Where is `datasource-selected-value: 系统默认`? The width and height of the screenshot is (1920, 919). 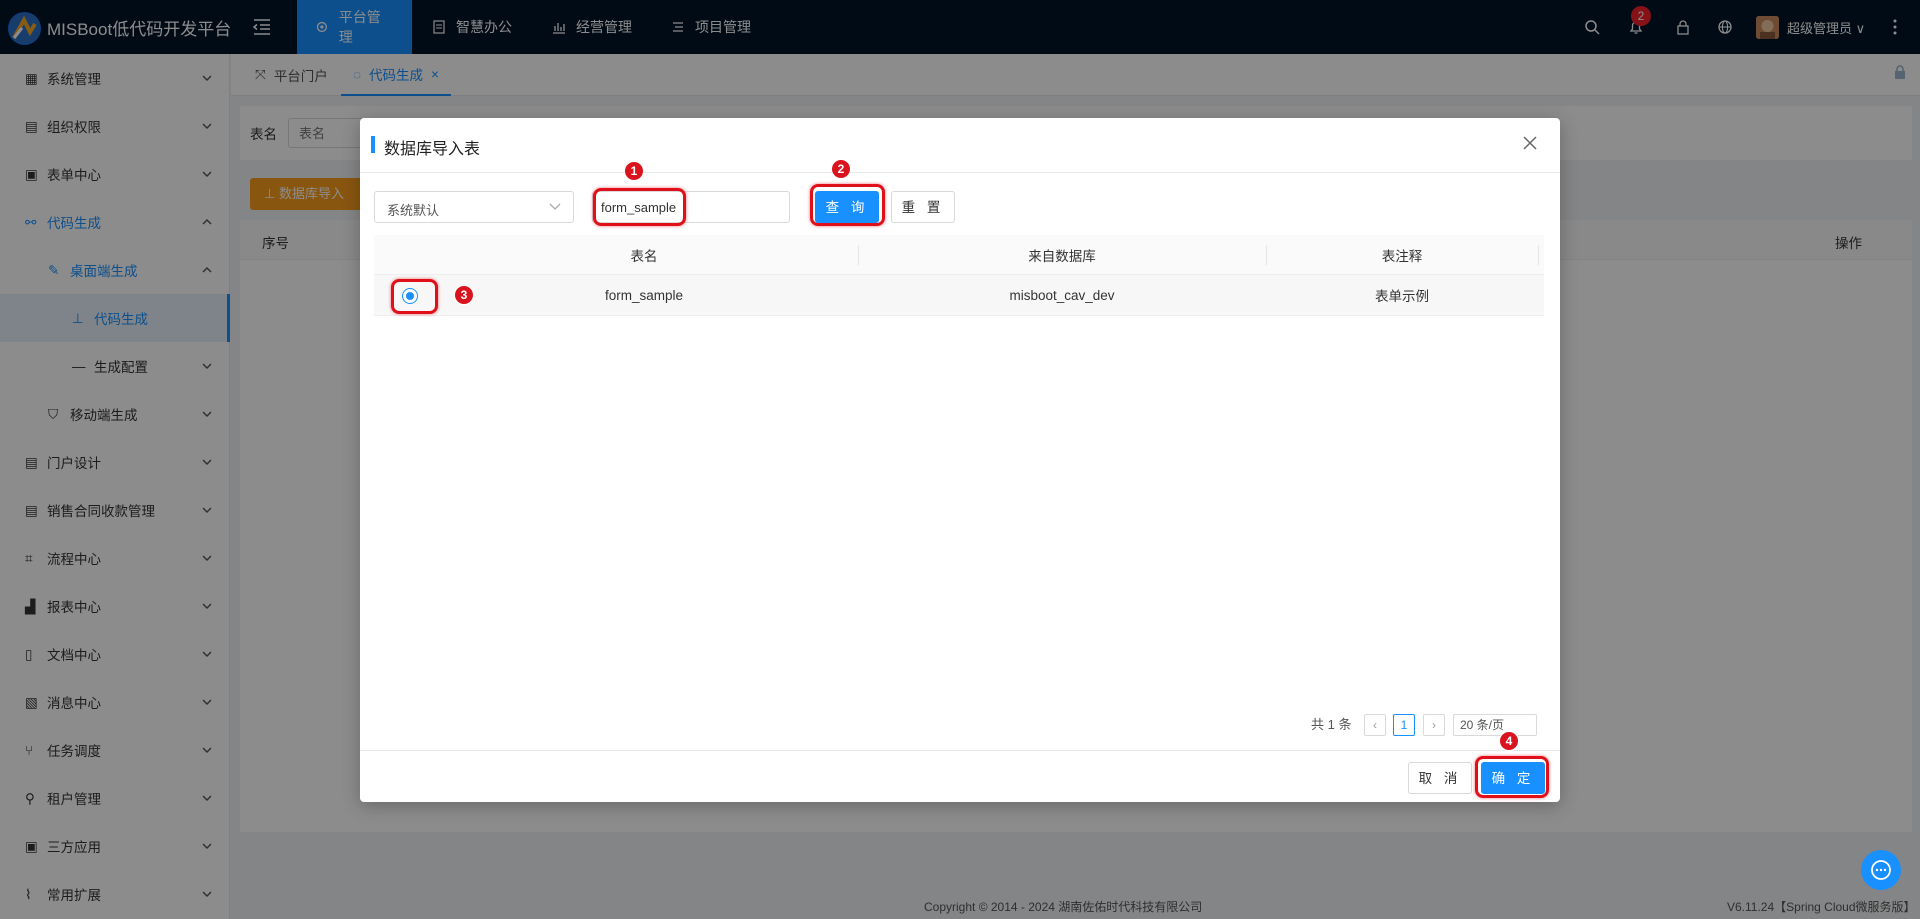 datasource-selected-value: 系统默认 is located at coordinates (413, 210).